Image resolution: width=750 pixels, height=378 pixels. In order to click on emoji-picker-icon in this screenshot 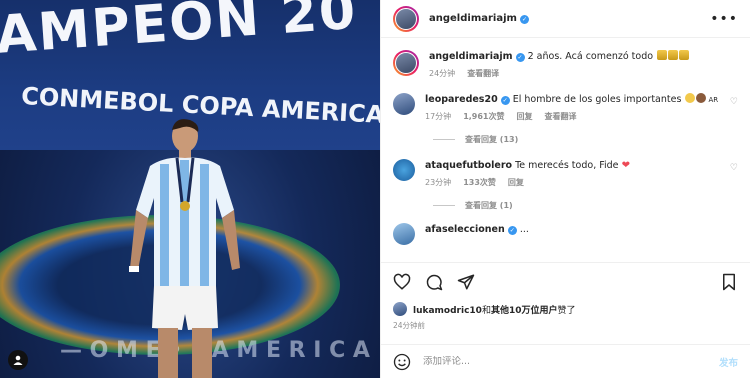, I will do `click(402, 362)`.